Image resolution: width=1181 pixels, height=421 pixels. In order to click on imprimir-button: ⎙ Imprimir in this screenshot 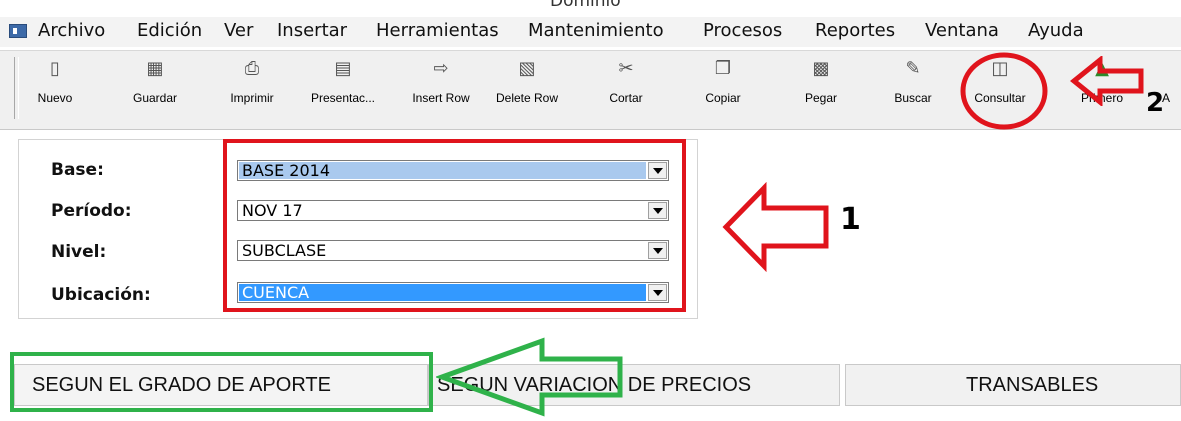, I will do `click(252, 87)`.